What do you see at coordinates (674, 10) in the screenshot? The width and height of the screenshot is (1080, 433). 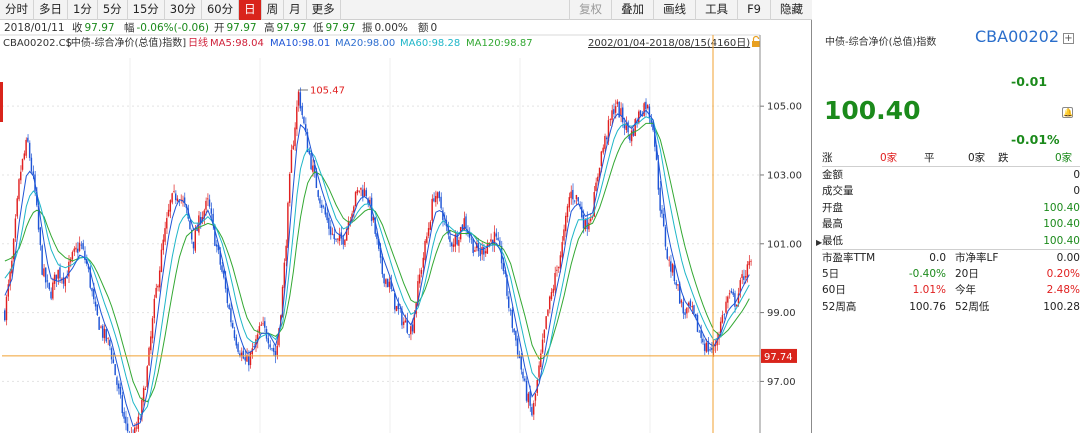 I see `toolbar-button: 画线` at bounding box center [674, 10].